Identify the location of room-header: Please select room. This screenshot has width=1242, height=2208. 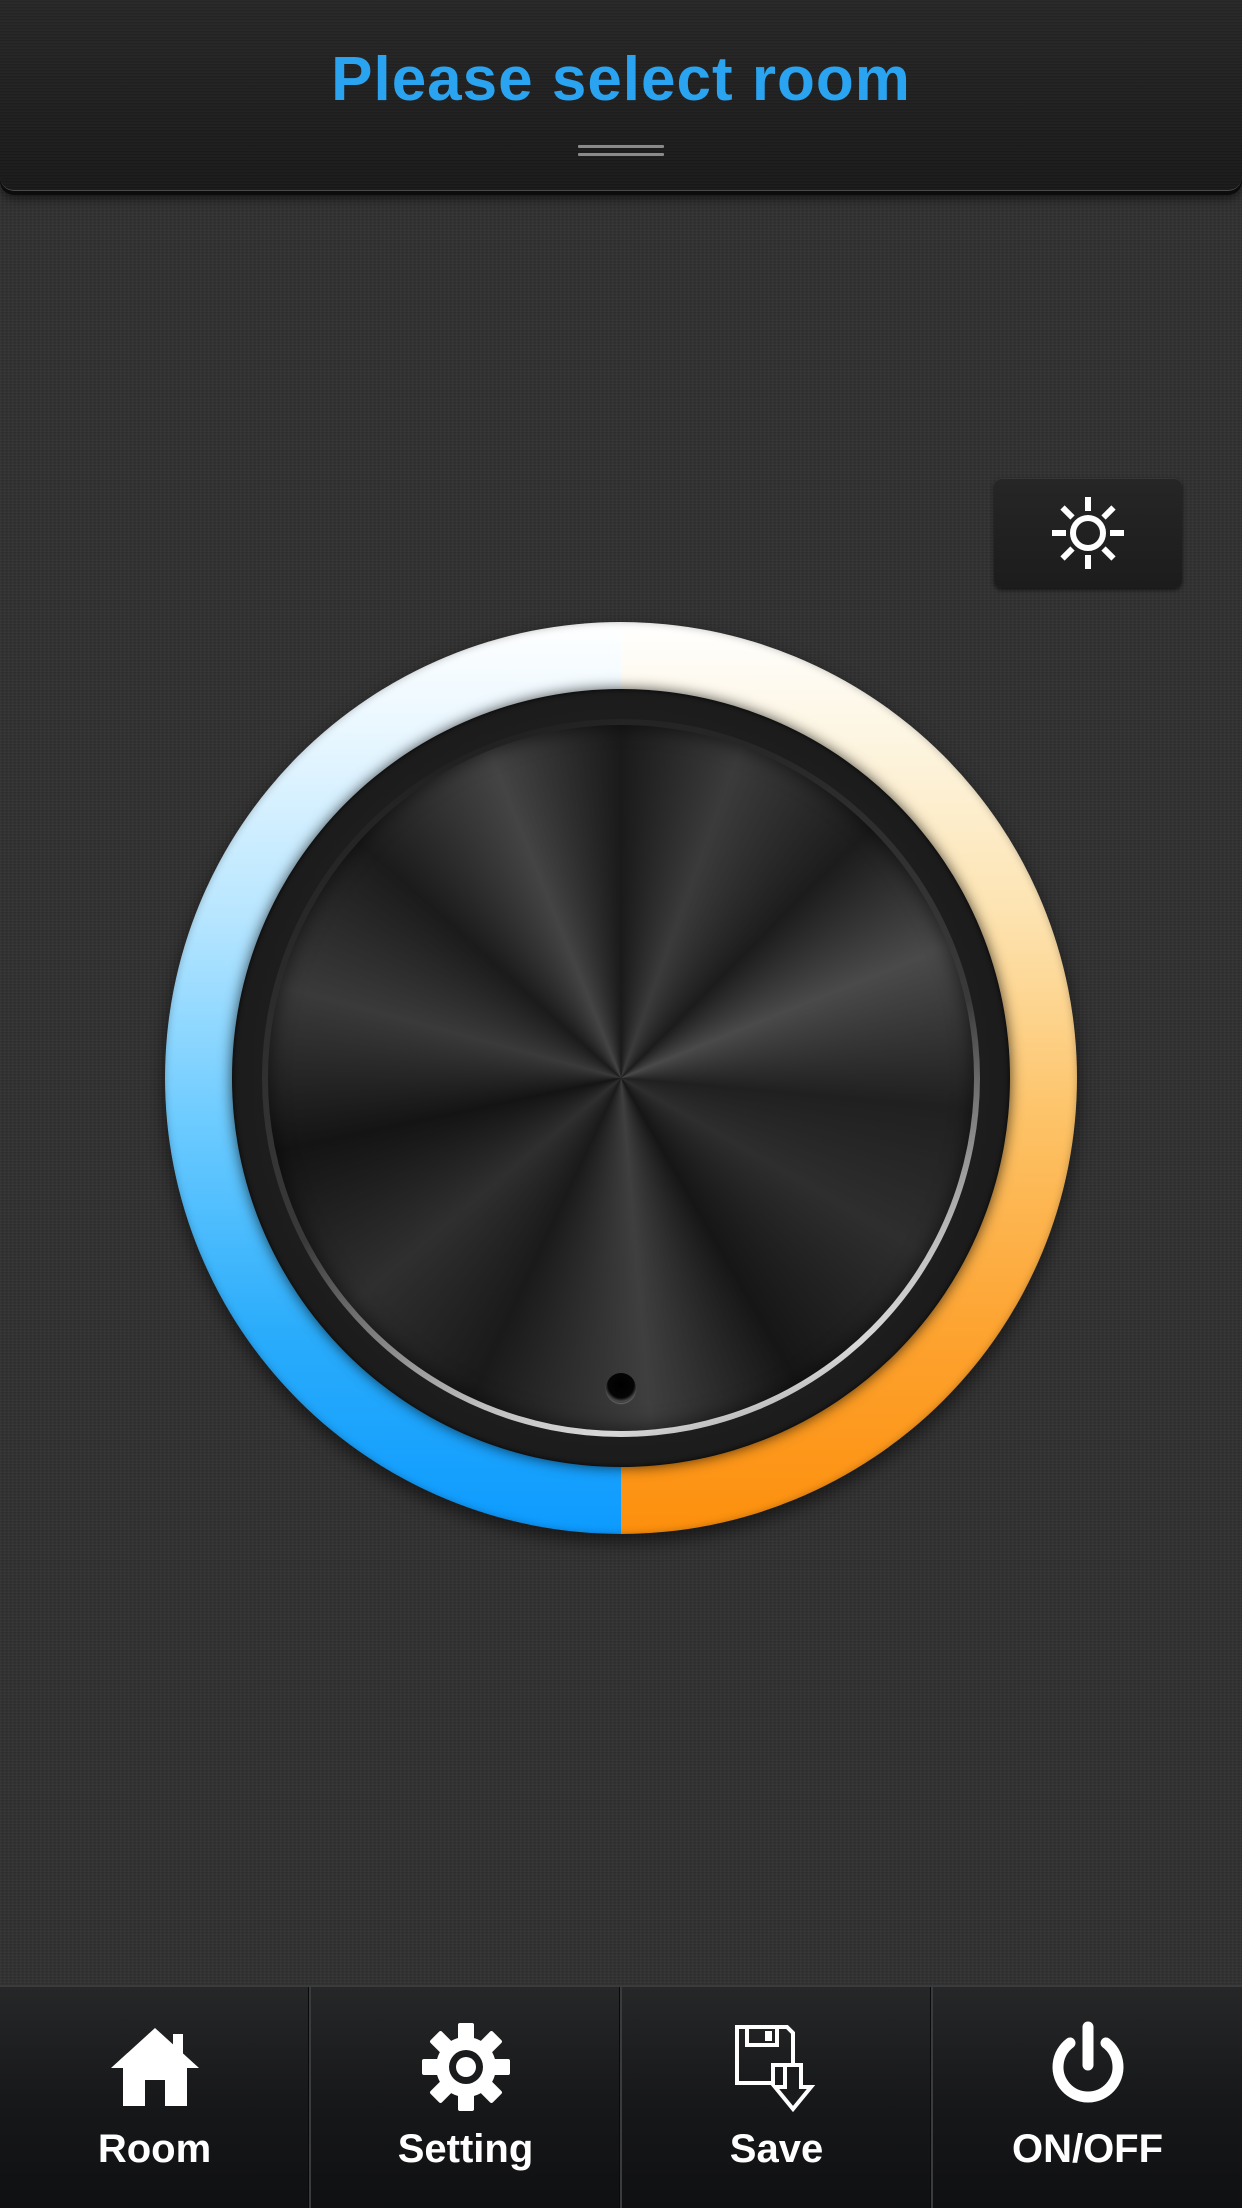
(621, 95).